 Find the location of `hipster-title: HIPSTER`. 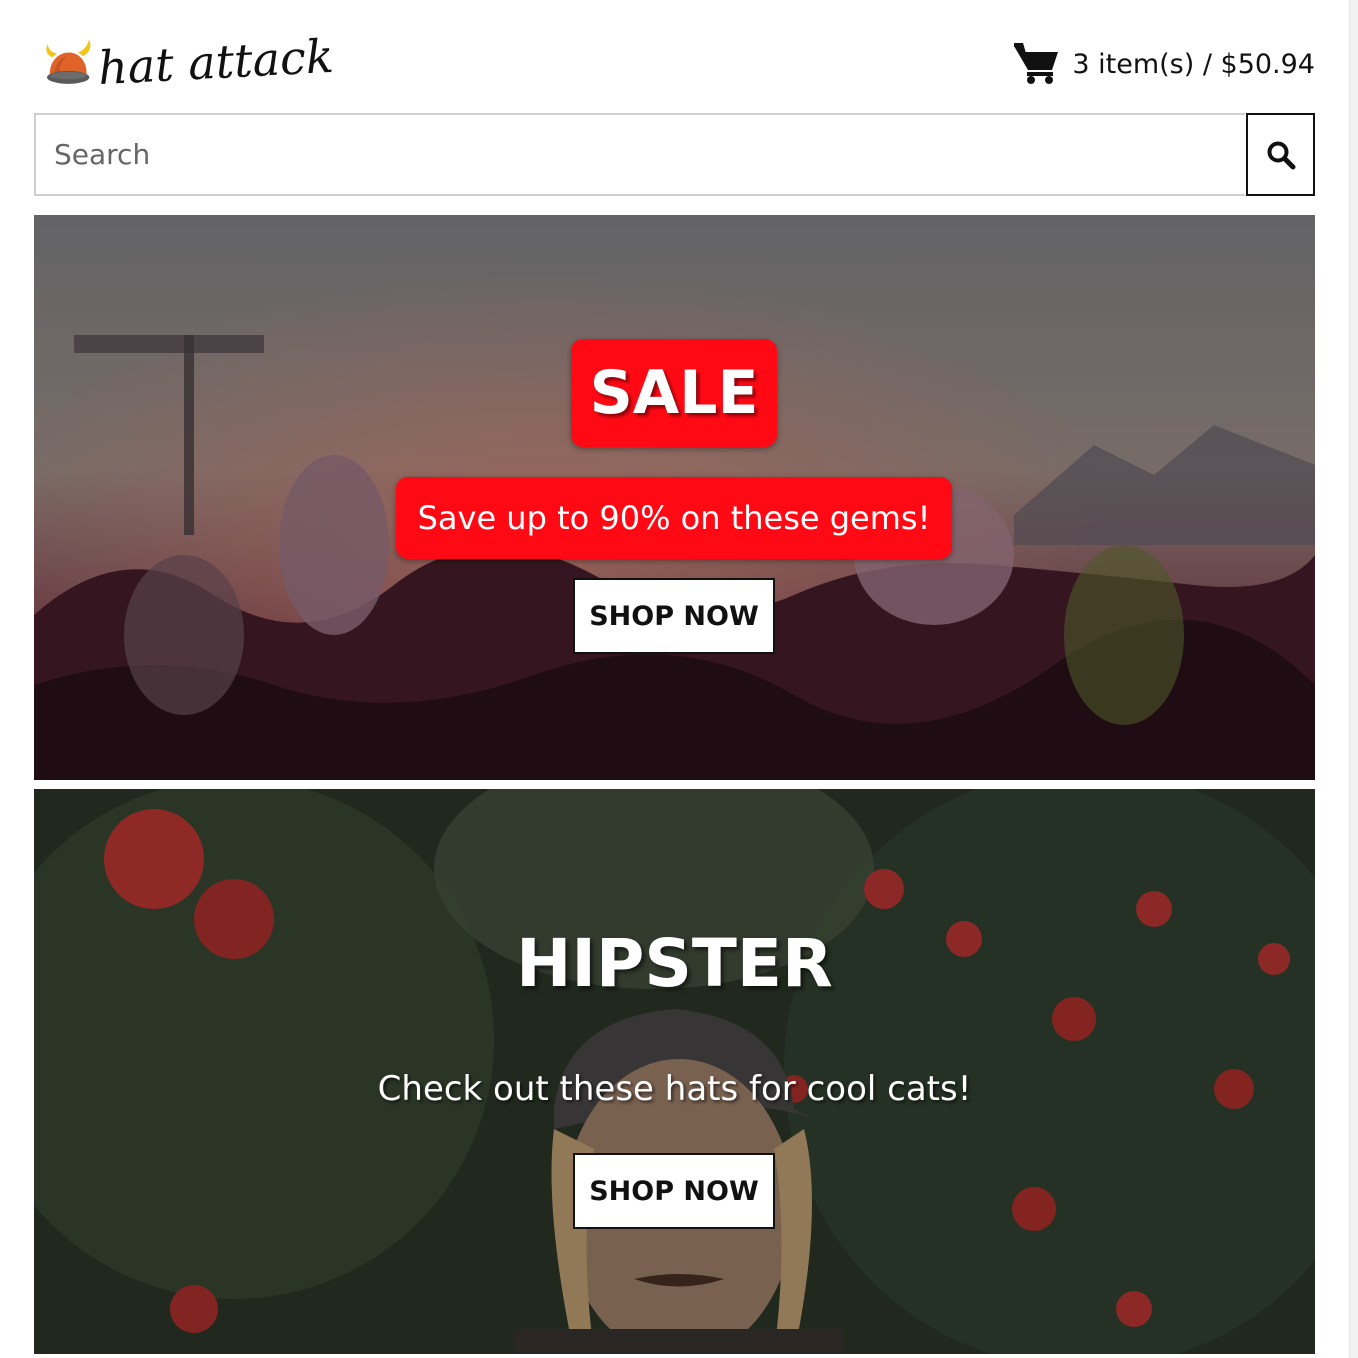

hipster-title: HIPSTER is located at coordinates (674, 963).